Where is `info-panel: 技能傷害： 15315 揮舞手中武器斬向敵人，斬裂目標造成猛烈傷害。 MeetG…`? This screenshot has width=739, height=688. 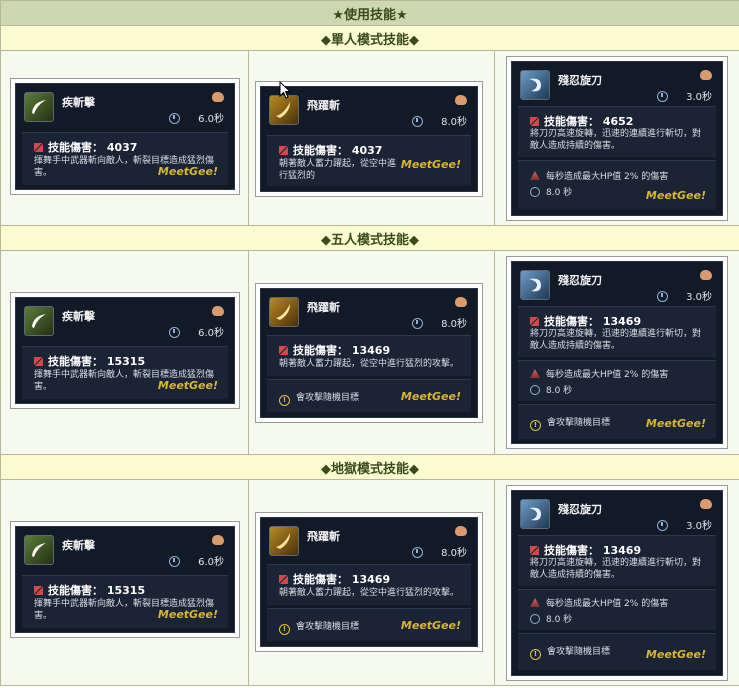 info-panel: 技能傷害： 15315 揮舞手中武器斬向敵人，斬裂目標造成猛烈傷害。 MeetG… is located at coordinates (125, 601).